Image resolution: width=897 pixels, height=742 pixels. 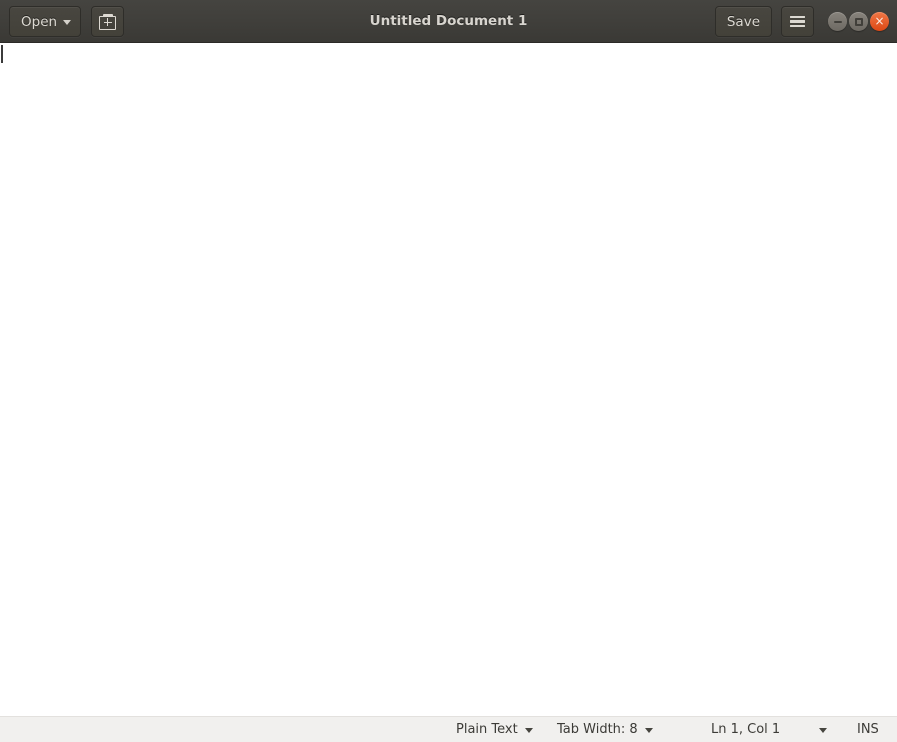 I want to click on insert-mode-indicator: INS, so click(x=868, y=729).